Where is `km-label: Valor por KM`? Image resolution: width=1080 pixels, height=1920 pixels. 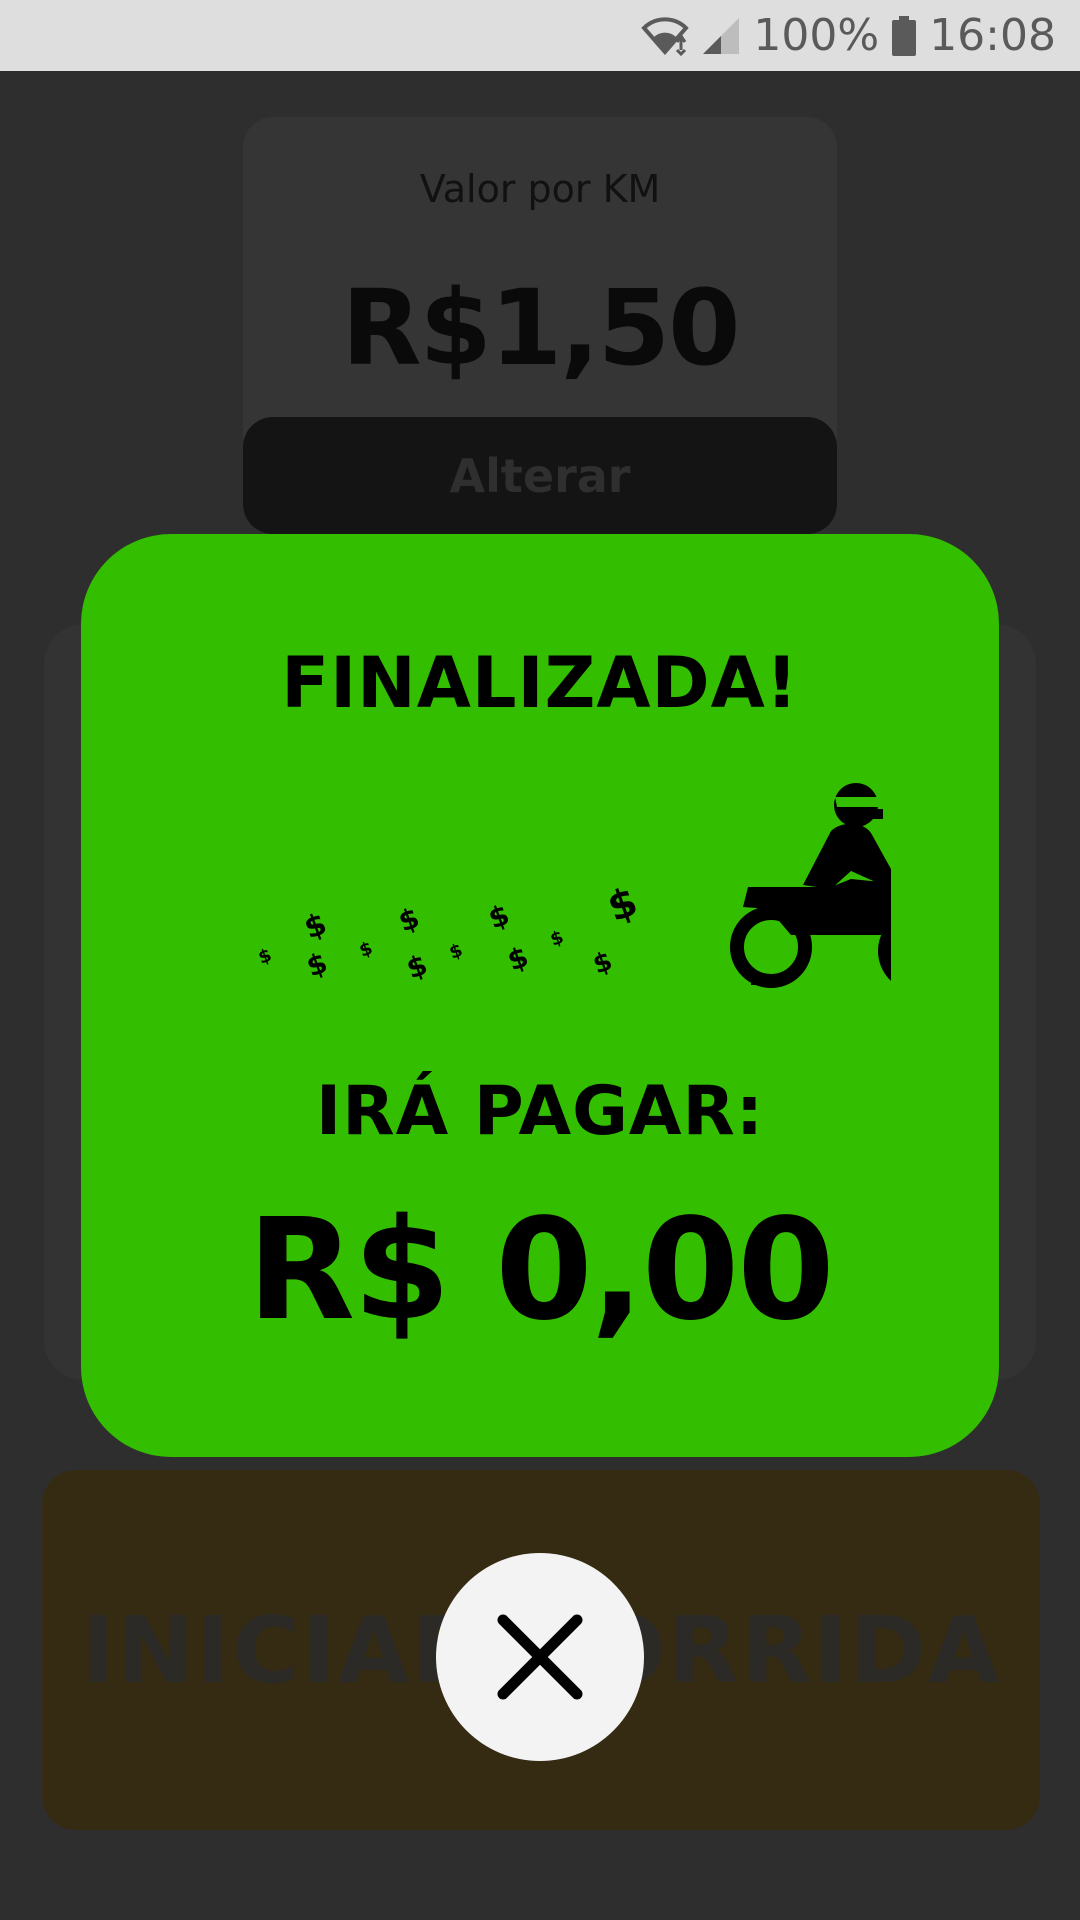 km-label: Valor por KM is located at coordinates (540, 189).